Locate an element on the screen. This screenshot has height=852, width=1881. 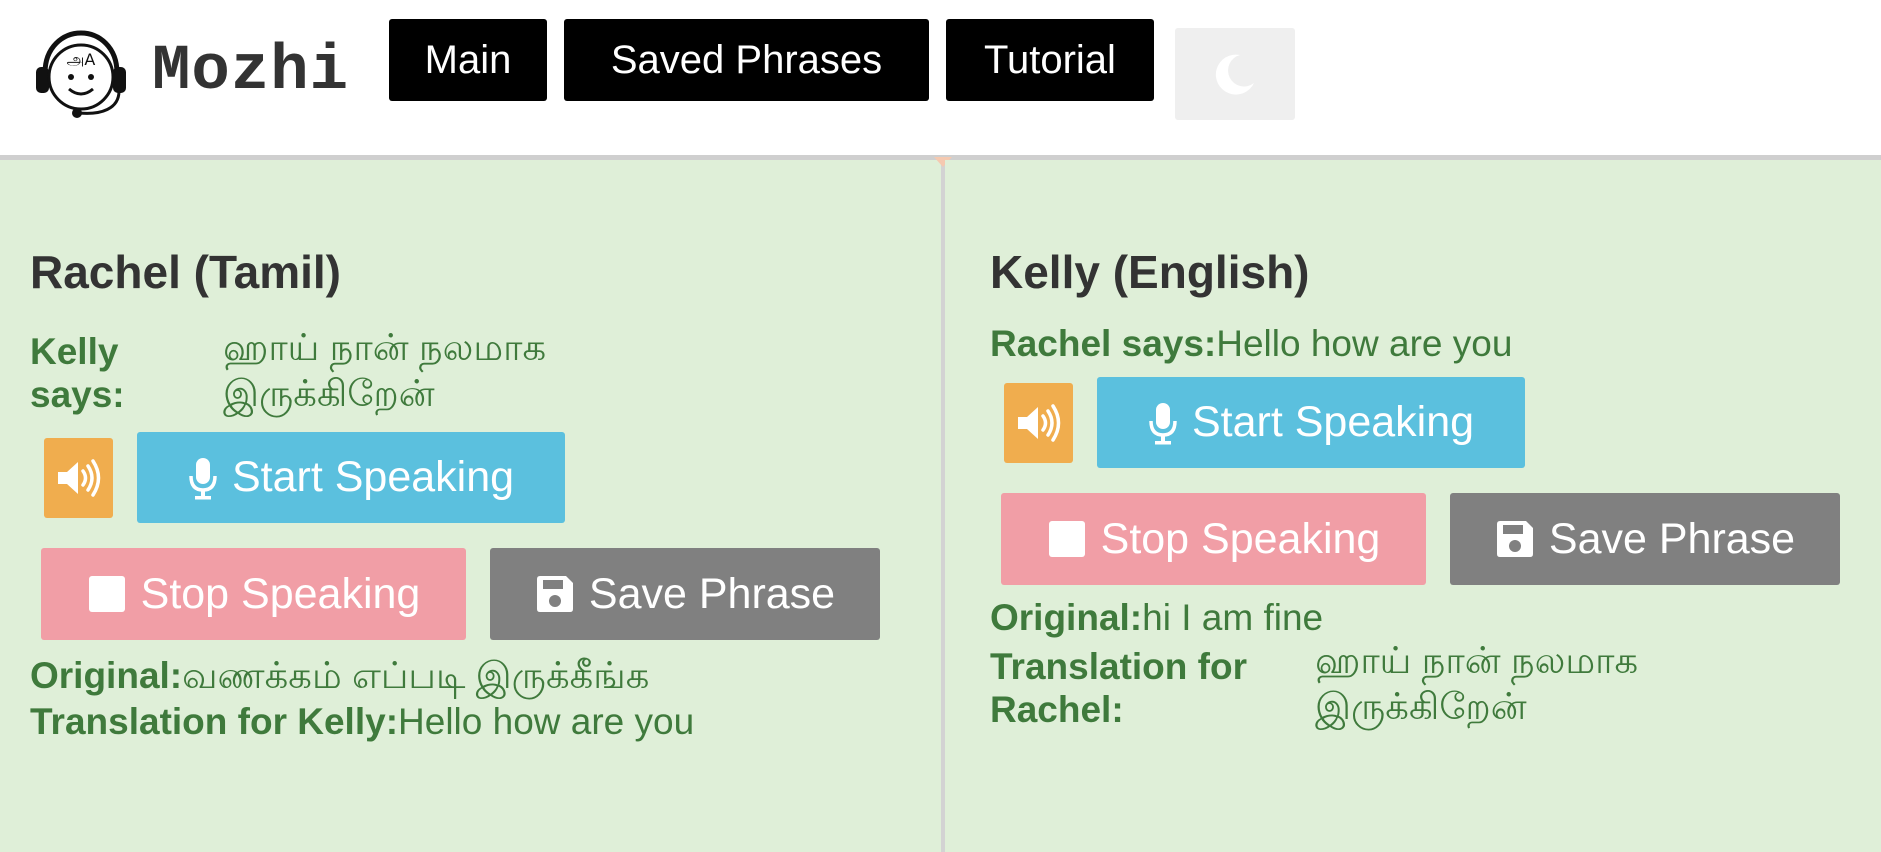
theme-toggle-button is located at coordinates (1235, 74).